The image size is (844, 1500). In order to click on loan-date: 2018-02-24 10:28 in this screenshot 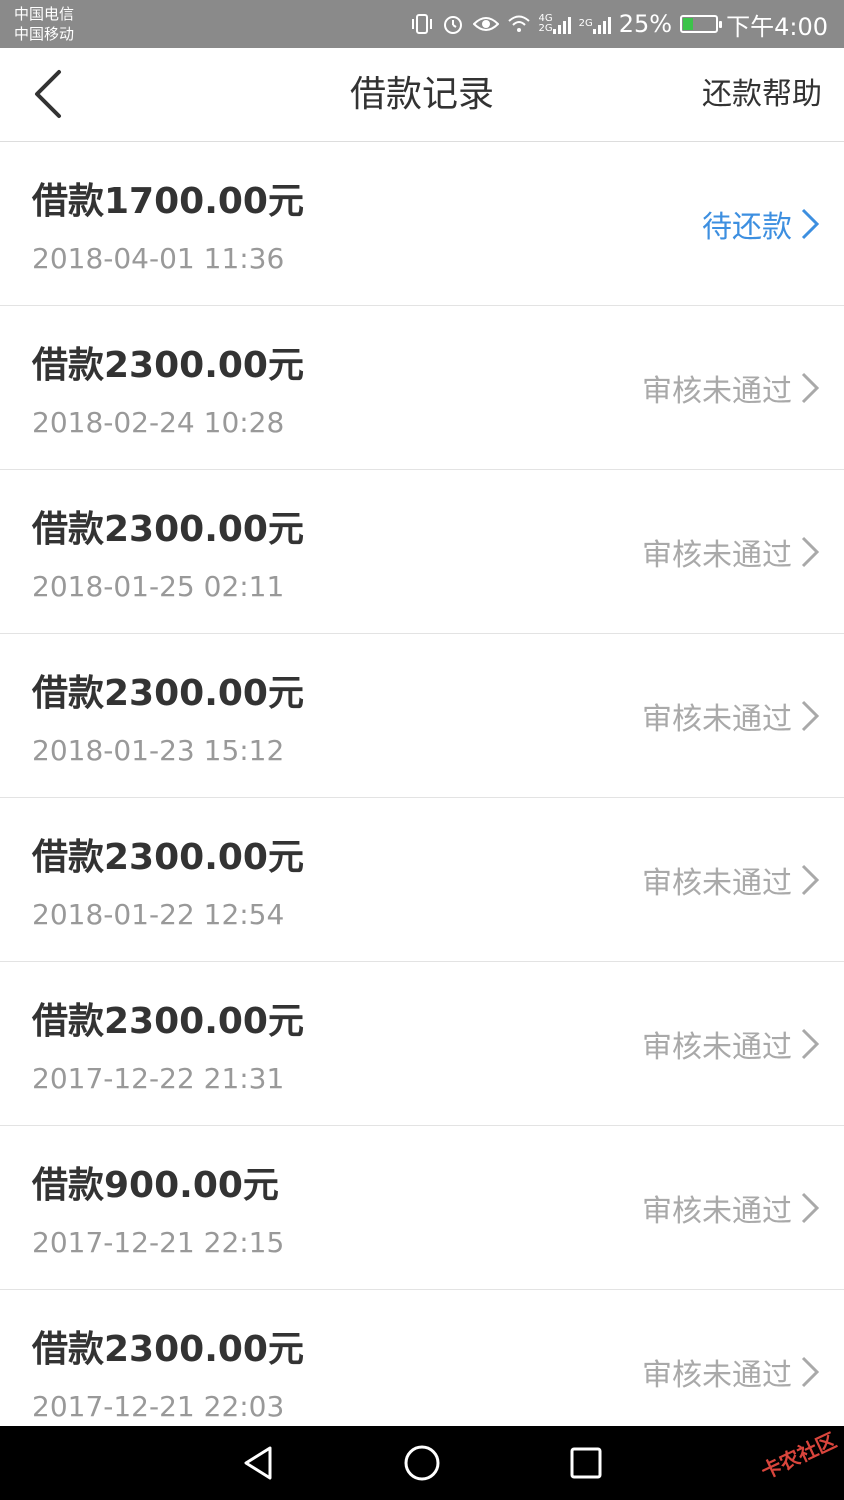, I will do `click(158, 422)`.